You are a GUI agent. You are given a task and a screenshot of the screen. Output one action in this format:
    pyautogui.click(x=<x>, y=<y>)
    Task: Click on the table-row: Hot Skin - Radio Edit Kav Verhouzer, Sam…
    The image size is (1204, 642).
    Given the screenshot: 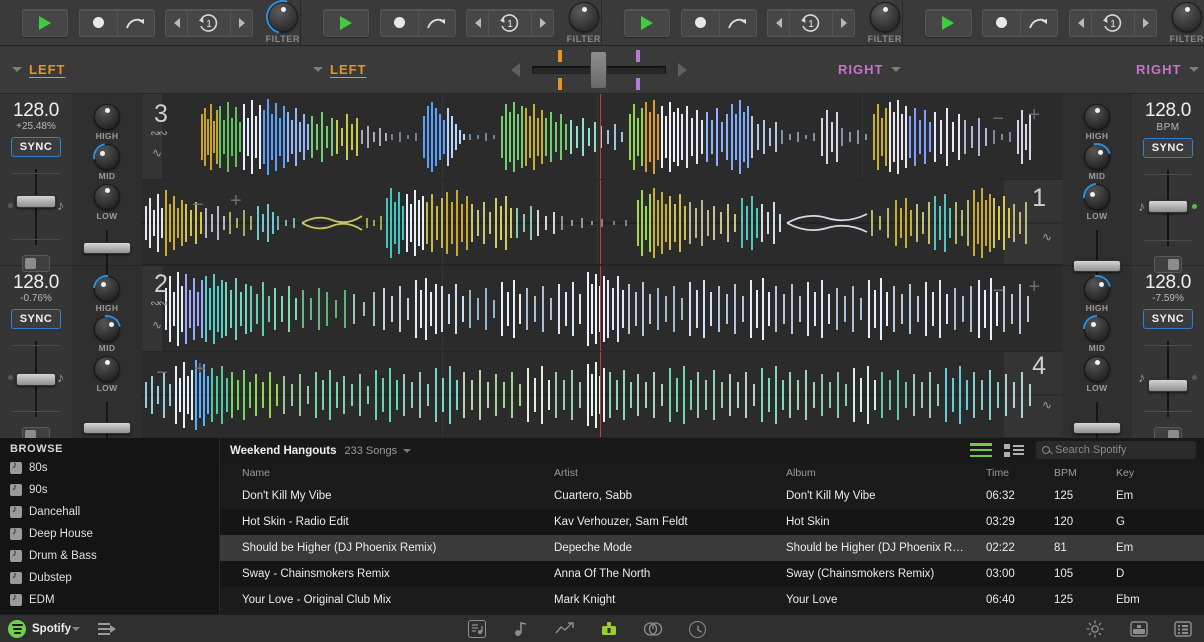 What is the action you would take?
    pyautogui.click(x=712, y=522)
    